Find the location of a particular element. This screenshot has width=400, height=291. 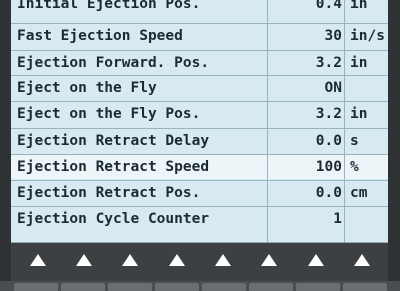

param-unit: s is located at coordinates (354, 141).